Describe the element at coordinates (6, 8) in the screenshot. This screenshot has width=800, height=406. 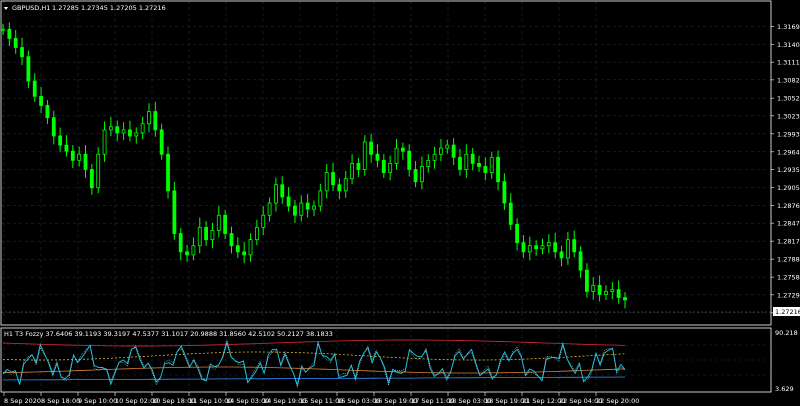
I see `dropdown-triangle-icon` at that location.